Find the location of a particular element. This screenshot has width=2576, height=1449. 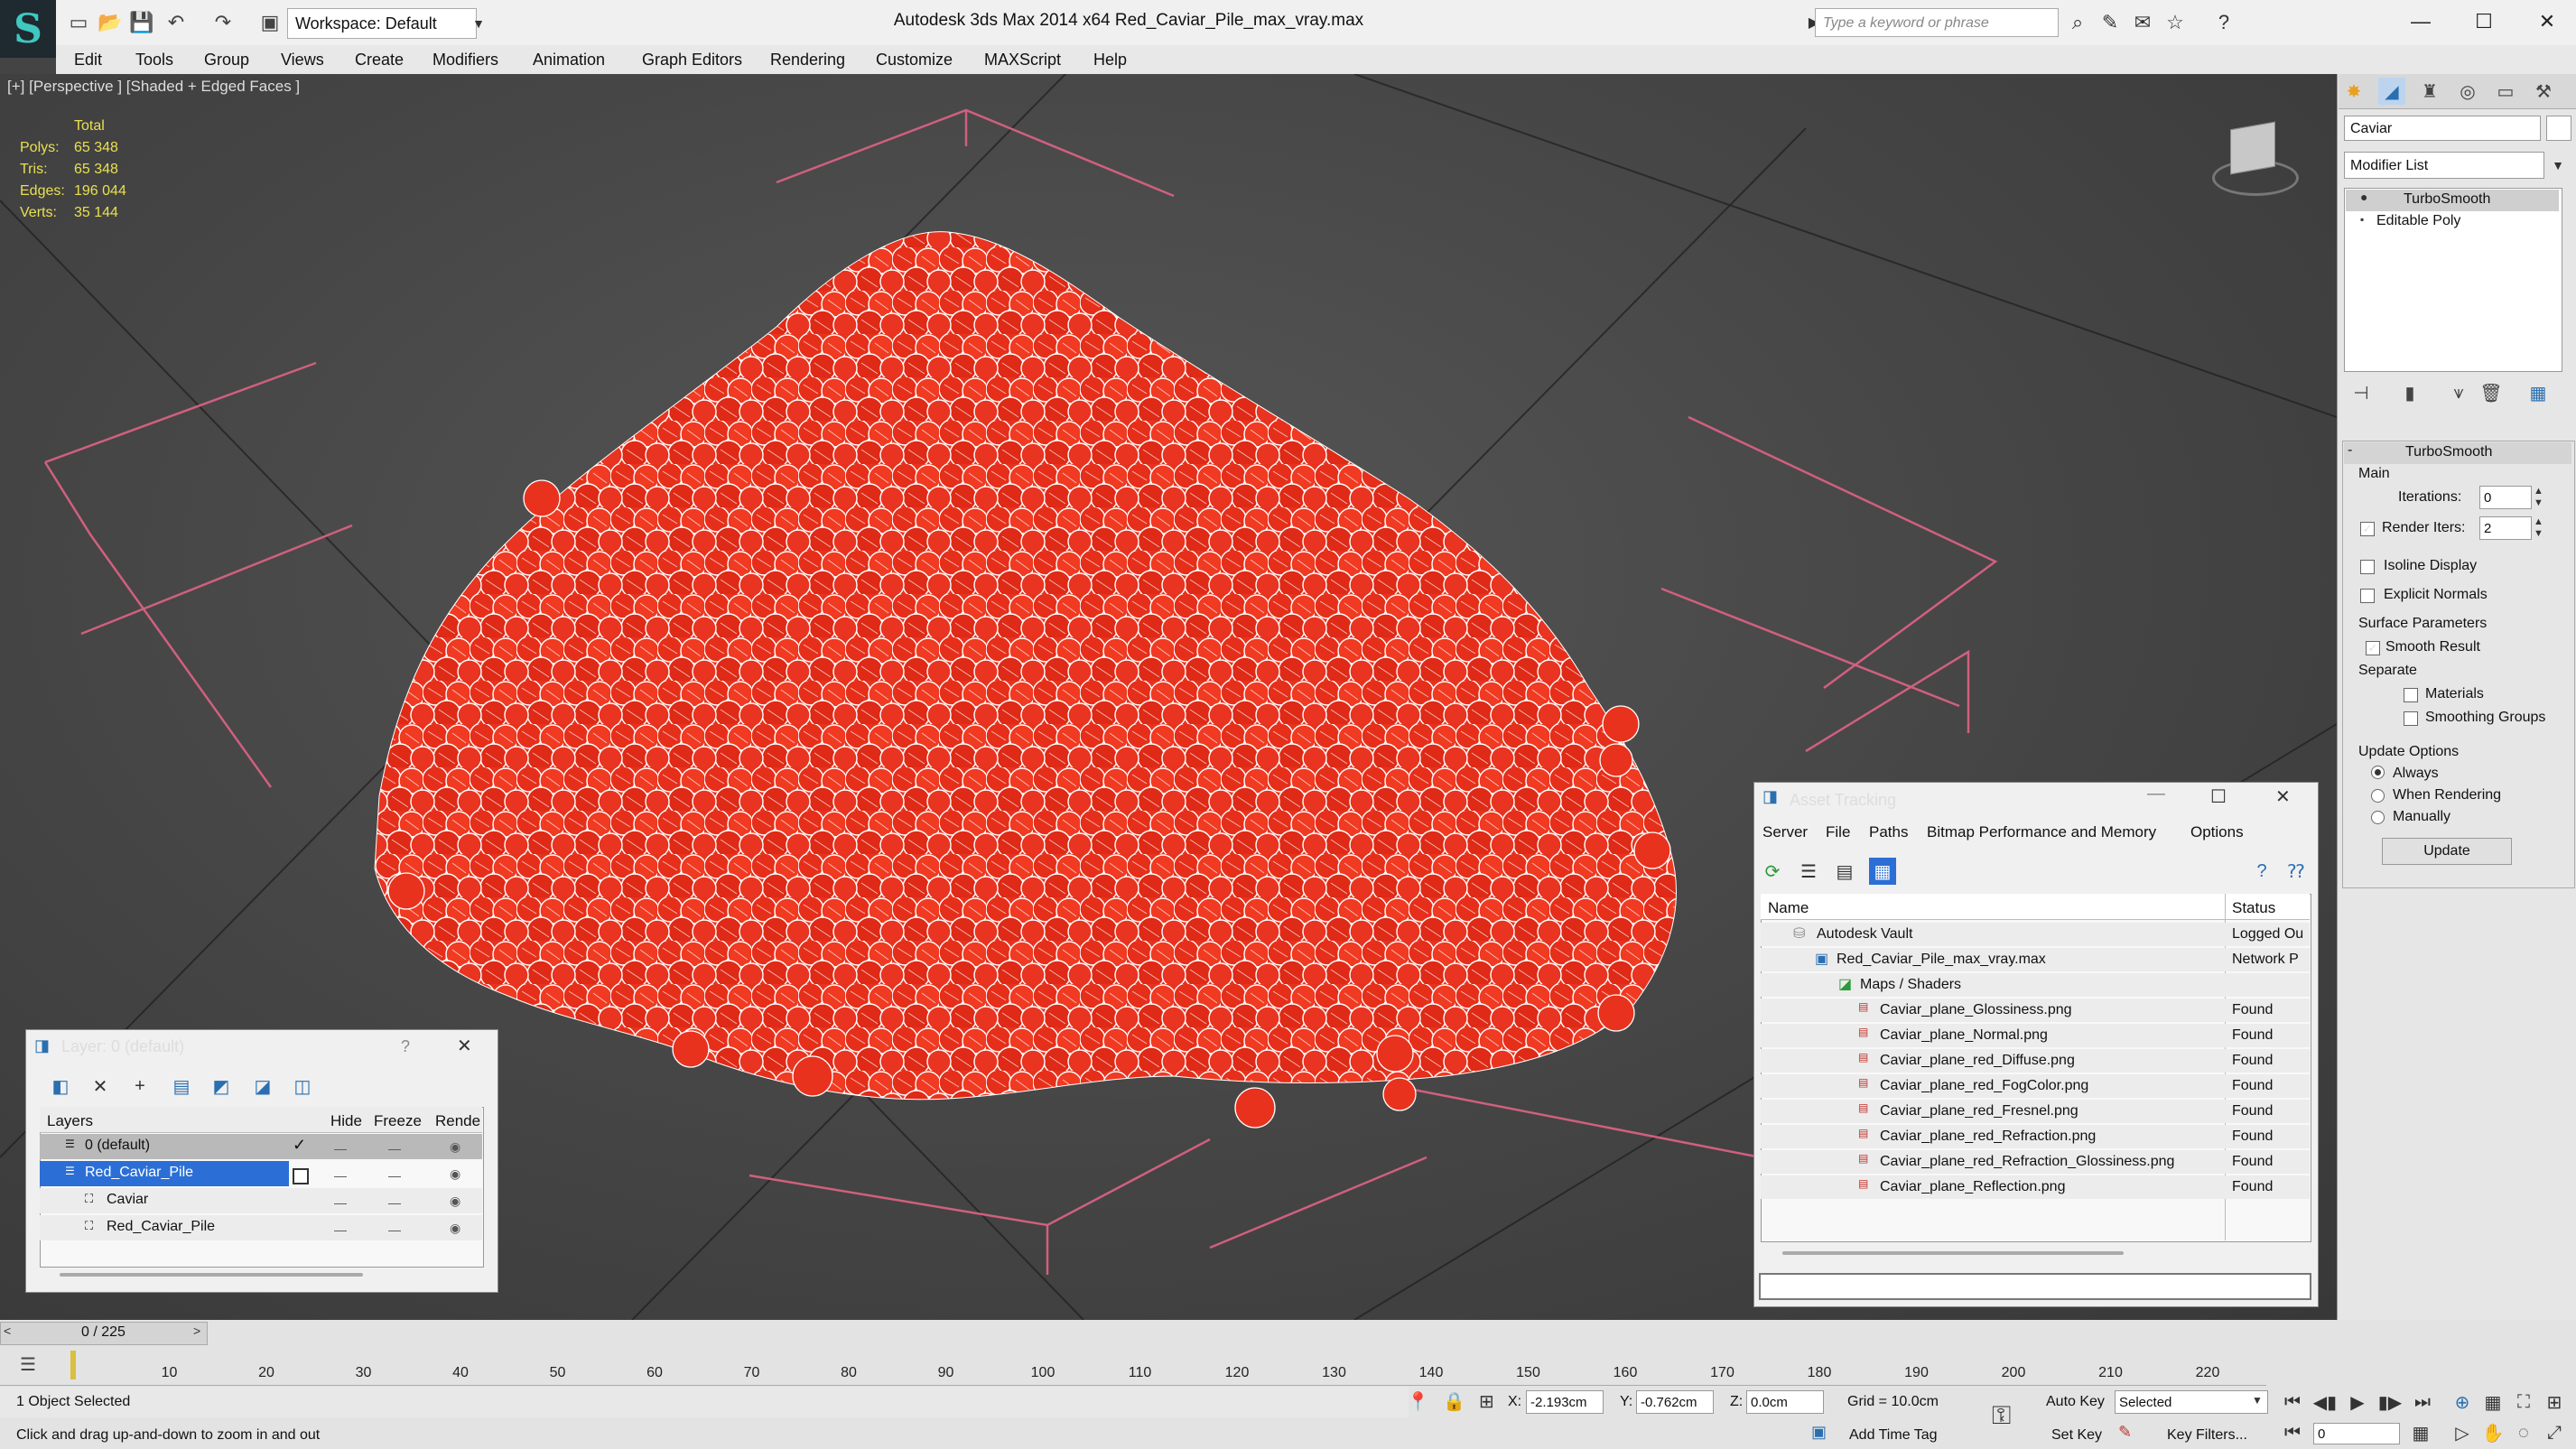

highlight-layer-icon: ◩ is located at coordinates (221, 1086).